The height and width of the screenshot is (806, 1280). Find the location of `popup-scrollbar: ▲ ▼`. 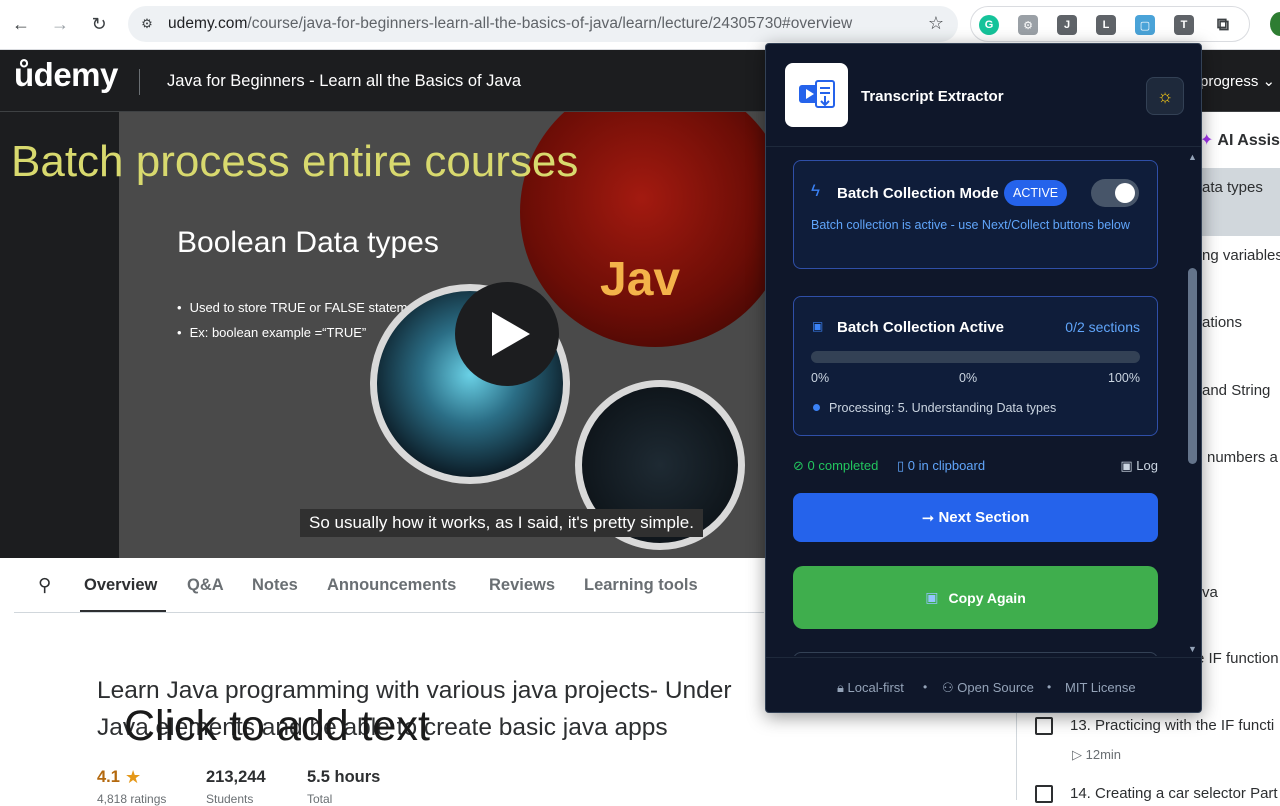

popup-scrollbar: ▲ ▼ is located at coordinates (1192, 402).